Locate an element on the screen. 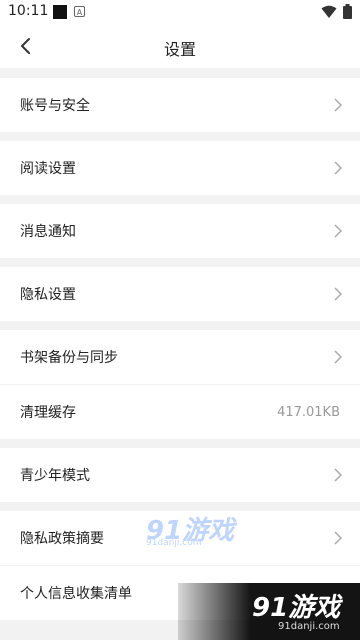  settings-item-reading: 阅读设置 is located at coordinates (180, 168).